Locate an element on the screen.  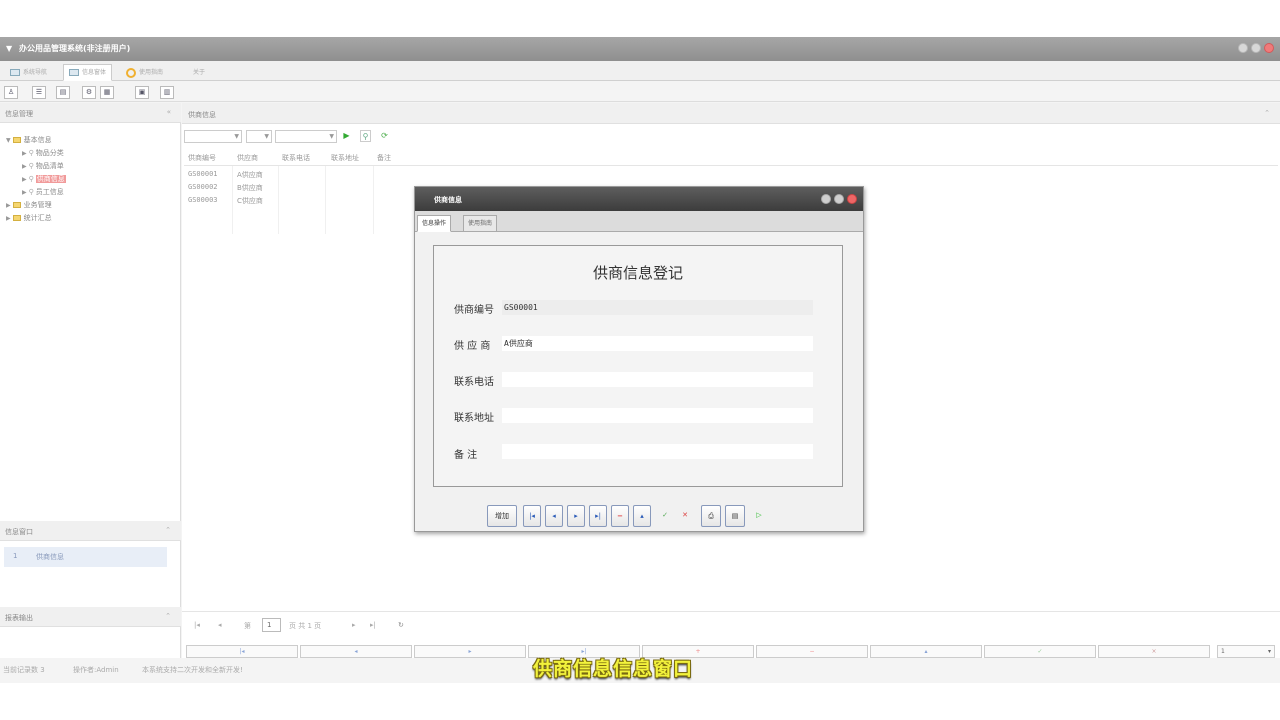
field-select: ▼ is located at coordinates (213, 136).